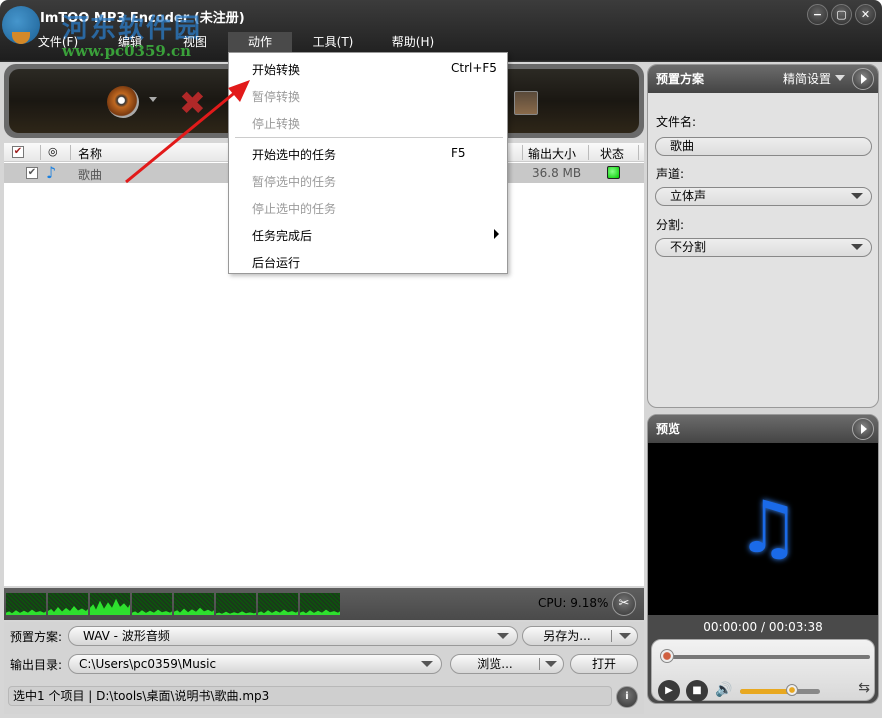 This screenshot has width=882, height=718. Describe the element at coordinates (723, 690) in the screenshot. I see `volume-icon: 🔊` at that location.